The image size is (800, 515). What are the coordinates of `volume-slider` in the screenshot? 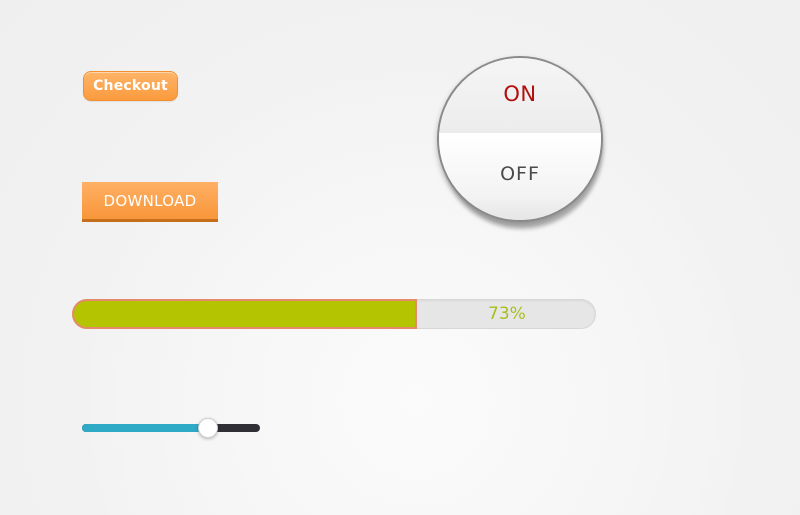 It's located at (171, 428).